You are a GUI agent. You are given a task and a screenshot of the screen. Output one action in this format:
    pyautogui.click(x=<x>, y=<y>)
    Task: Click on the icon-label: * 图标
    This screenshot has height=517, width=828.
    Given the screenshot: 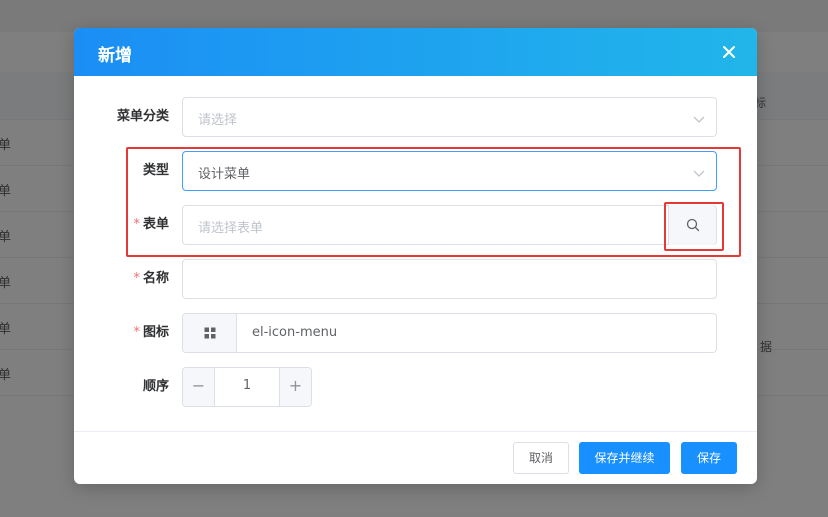 What is the action you would take?
    pyautogui.click(x=151, y=332)
    